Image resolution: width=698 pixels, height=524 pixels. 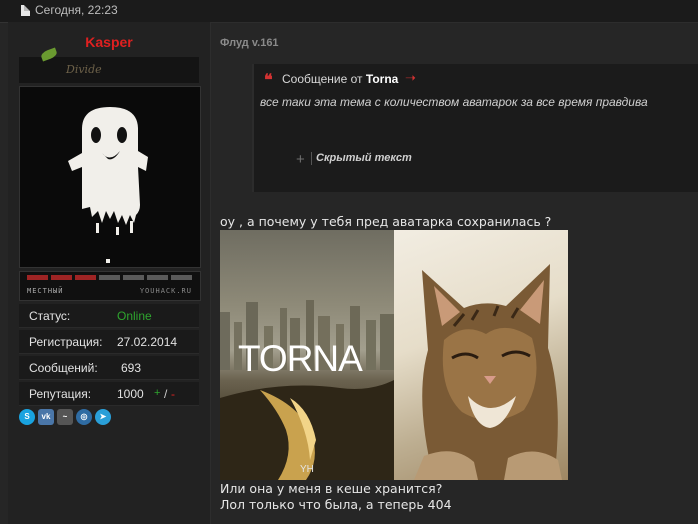 I want to click on user-title: Divide, so click(x=84, y=69).